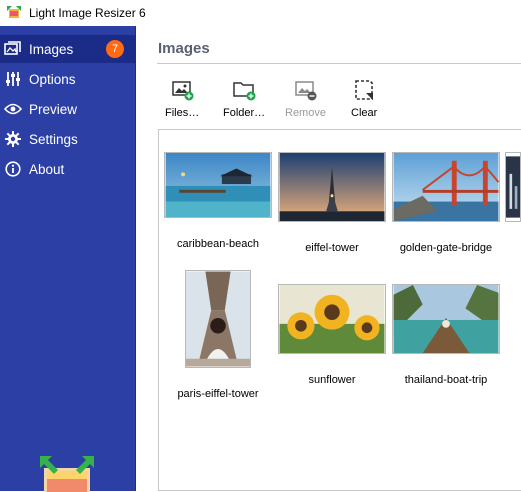 The width and height of the screenshot is (521, 492). Describe the element at coordinates (218, 244) in the screenshot. I see `image-name: caribbean-beach` at that location.